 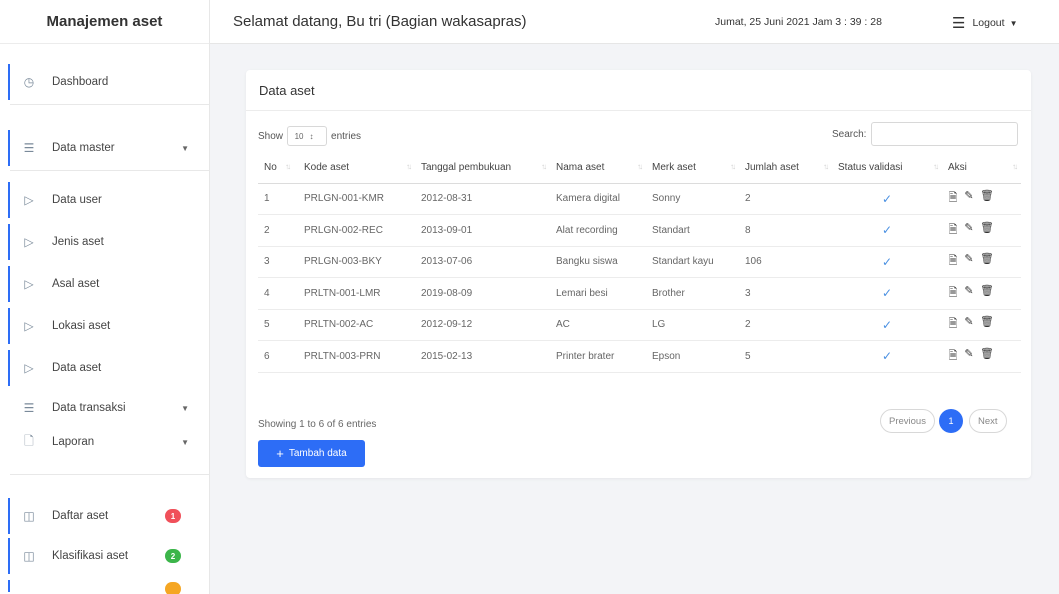 What do you see at coordinates (354, 356) in the screenshot?
I see `cell-kode-aset: PRLTN-003-PRN` at bounding box center [354, 356].